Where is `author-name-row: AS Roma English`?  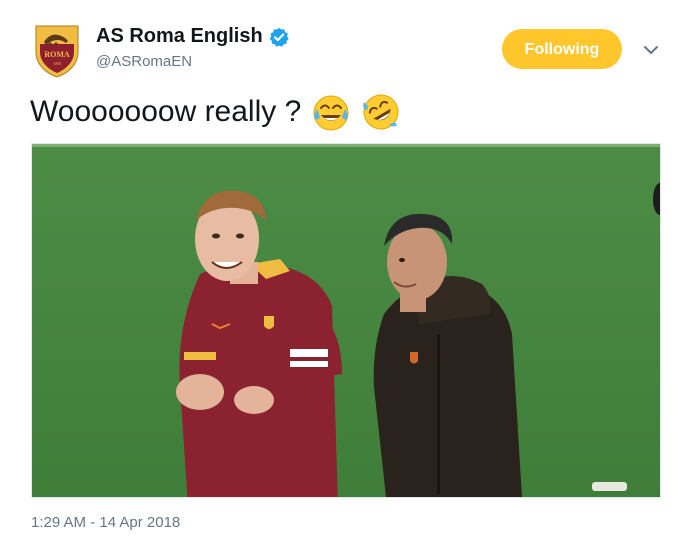
author-name-row: AS Roma English is located at coordinates (192, 36).